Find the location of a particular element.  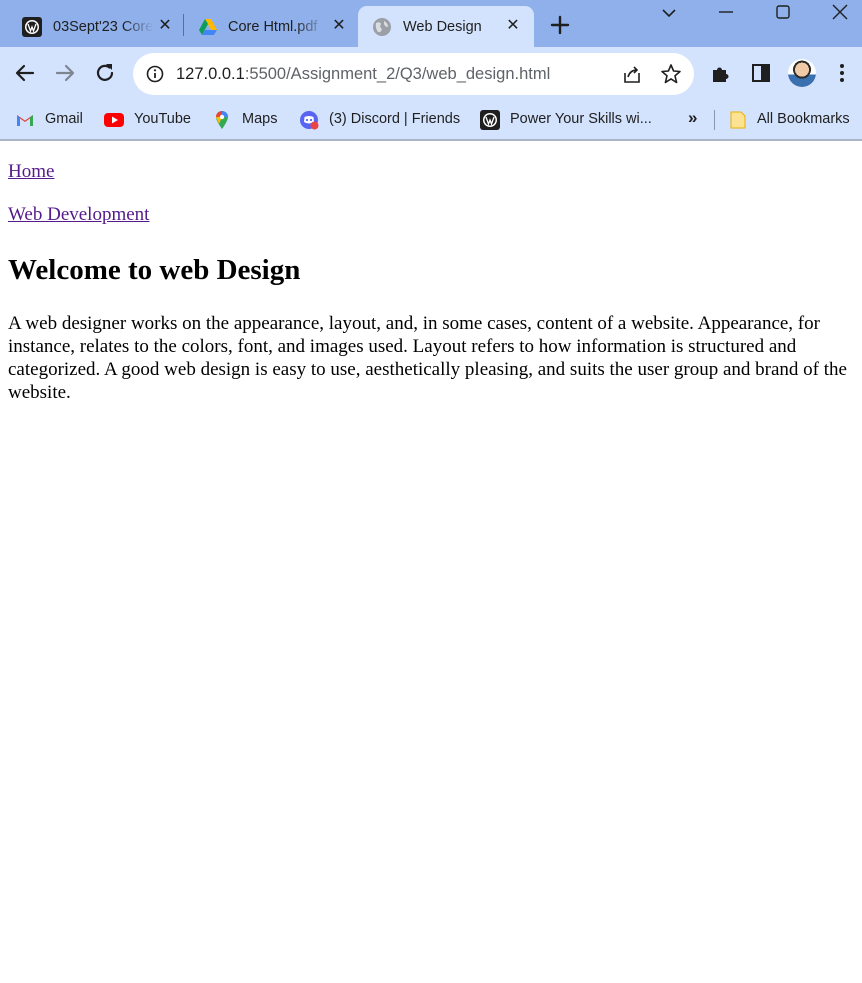

web-development-link: Web Development is located at coordinates (78, 214).